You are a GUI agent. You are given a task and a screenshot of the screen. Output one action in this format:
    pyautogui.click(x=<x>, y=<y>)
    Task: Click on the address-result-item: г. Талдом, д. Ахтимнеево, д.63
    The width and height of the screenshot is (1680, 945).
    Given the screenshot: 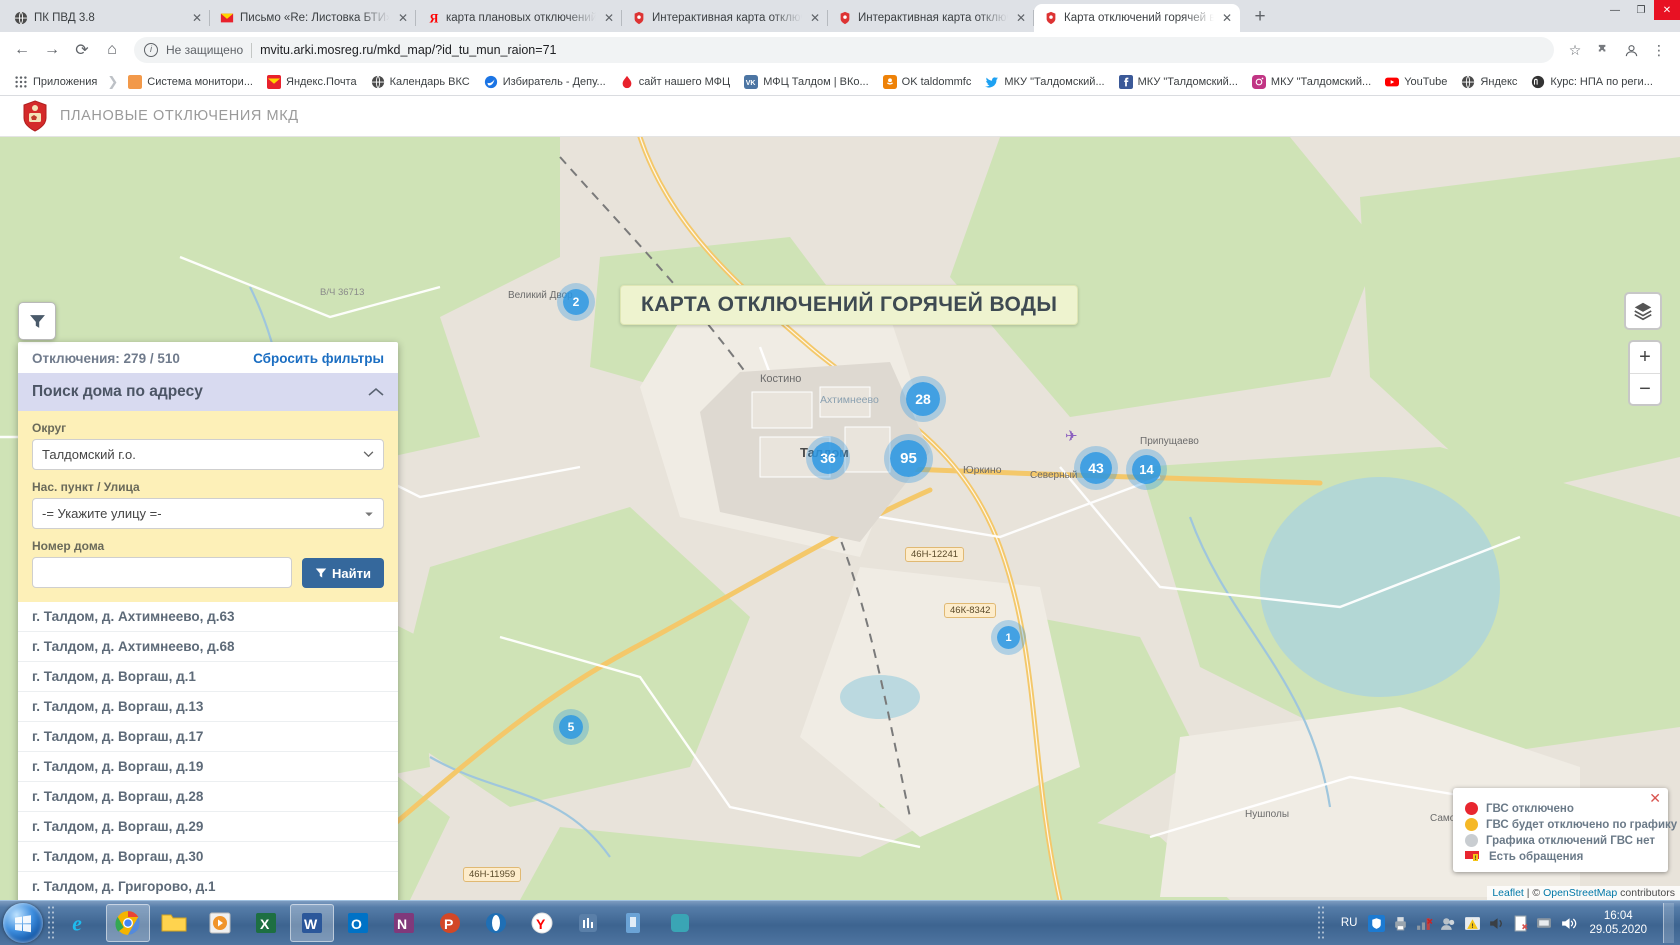 What is the action you would take?
    pyautogui.click(x=208, y=617)
    